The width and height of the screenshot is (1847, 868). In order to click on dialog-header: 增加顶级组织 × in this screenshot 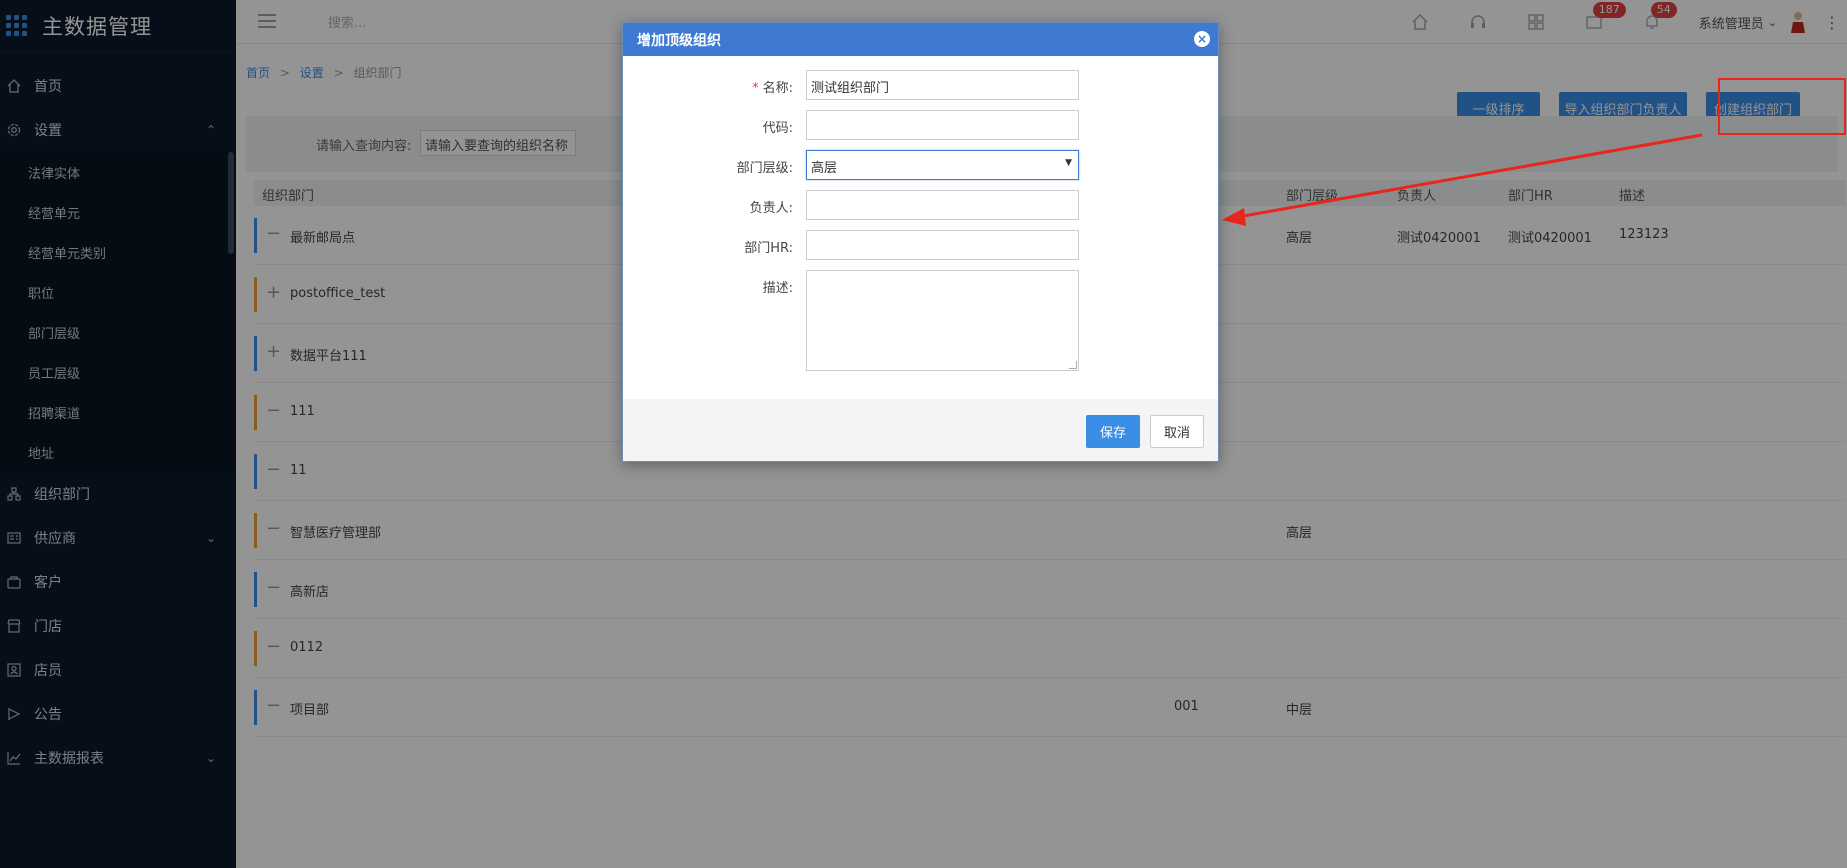, I will do `click(920, 39)`.